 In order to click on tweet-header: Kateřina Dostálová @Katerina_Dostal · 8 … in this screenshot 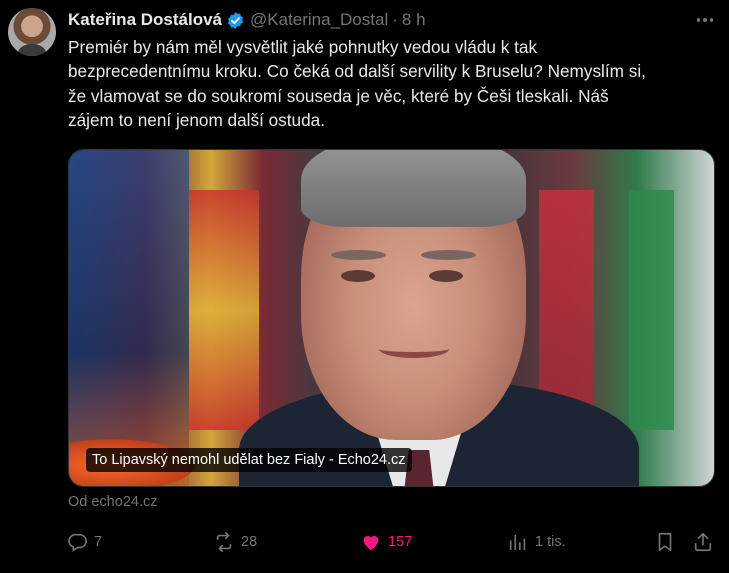, I will do `click(247, 20)`.